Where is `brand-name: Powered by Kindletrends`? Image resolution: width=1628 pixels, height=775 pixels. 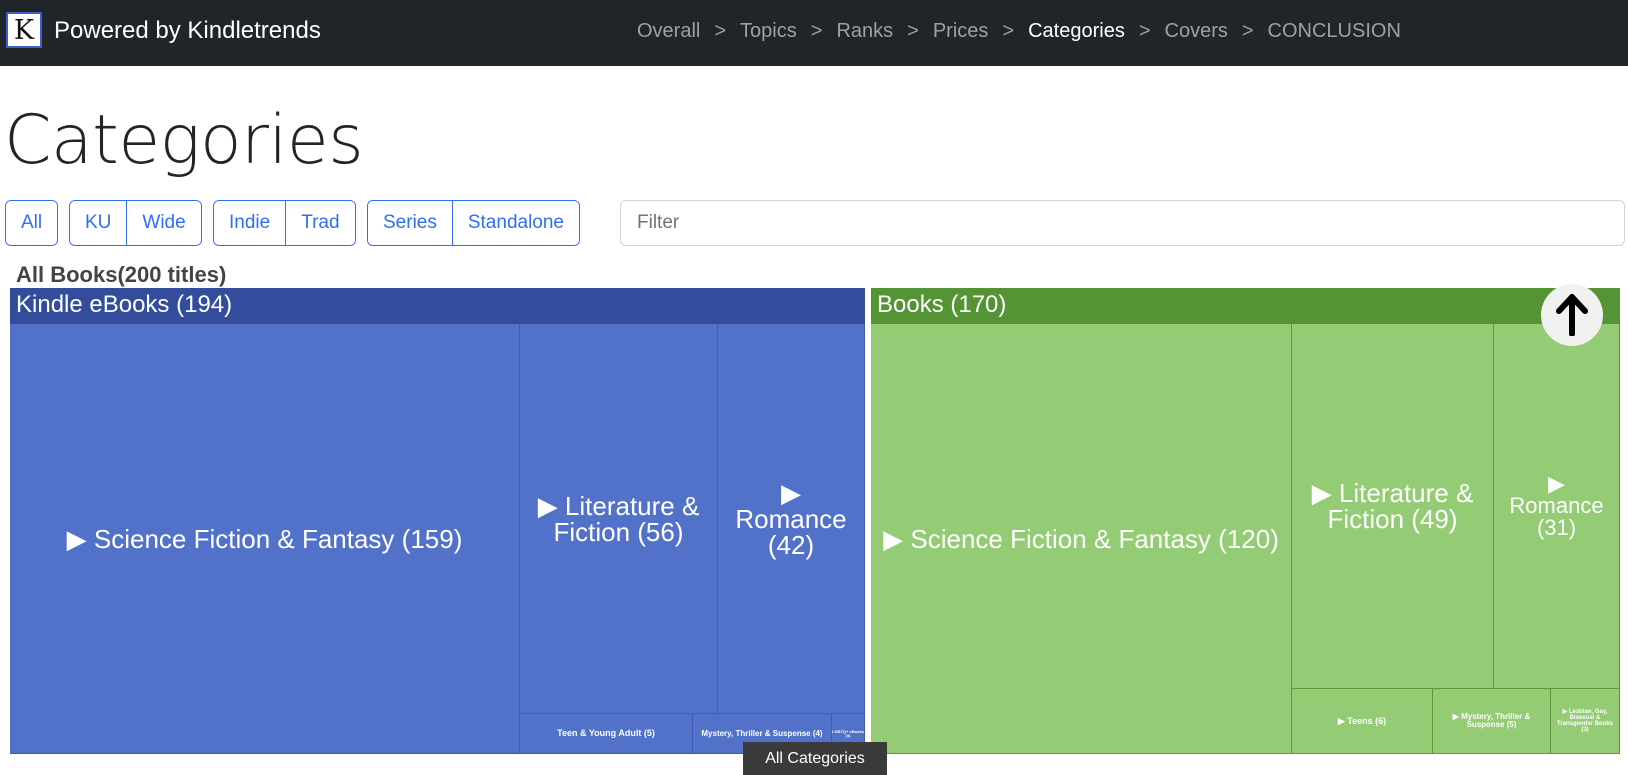 brand-name: Powered by Kindletrends is located at coordinates (187, 31).